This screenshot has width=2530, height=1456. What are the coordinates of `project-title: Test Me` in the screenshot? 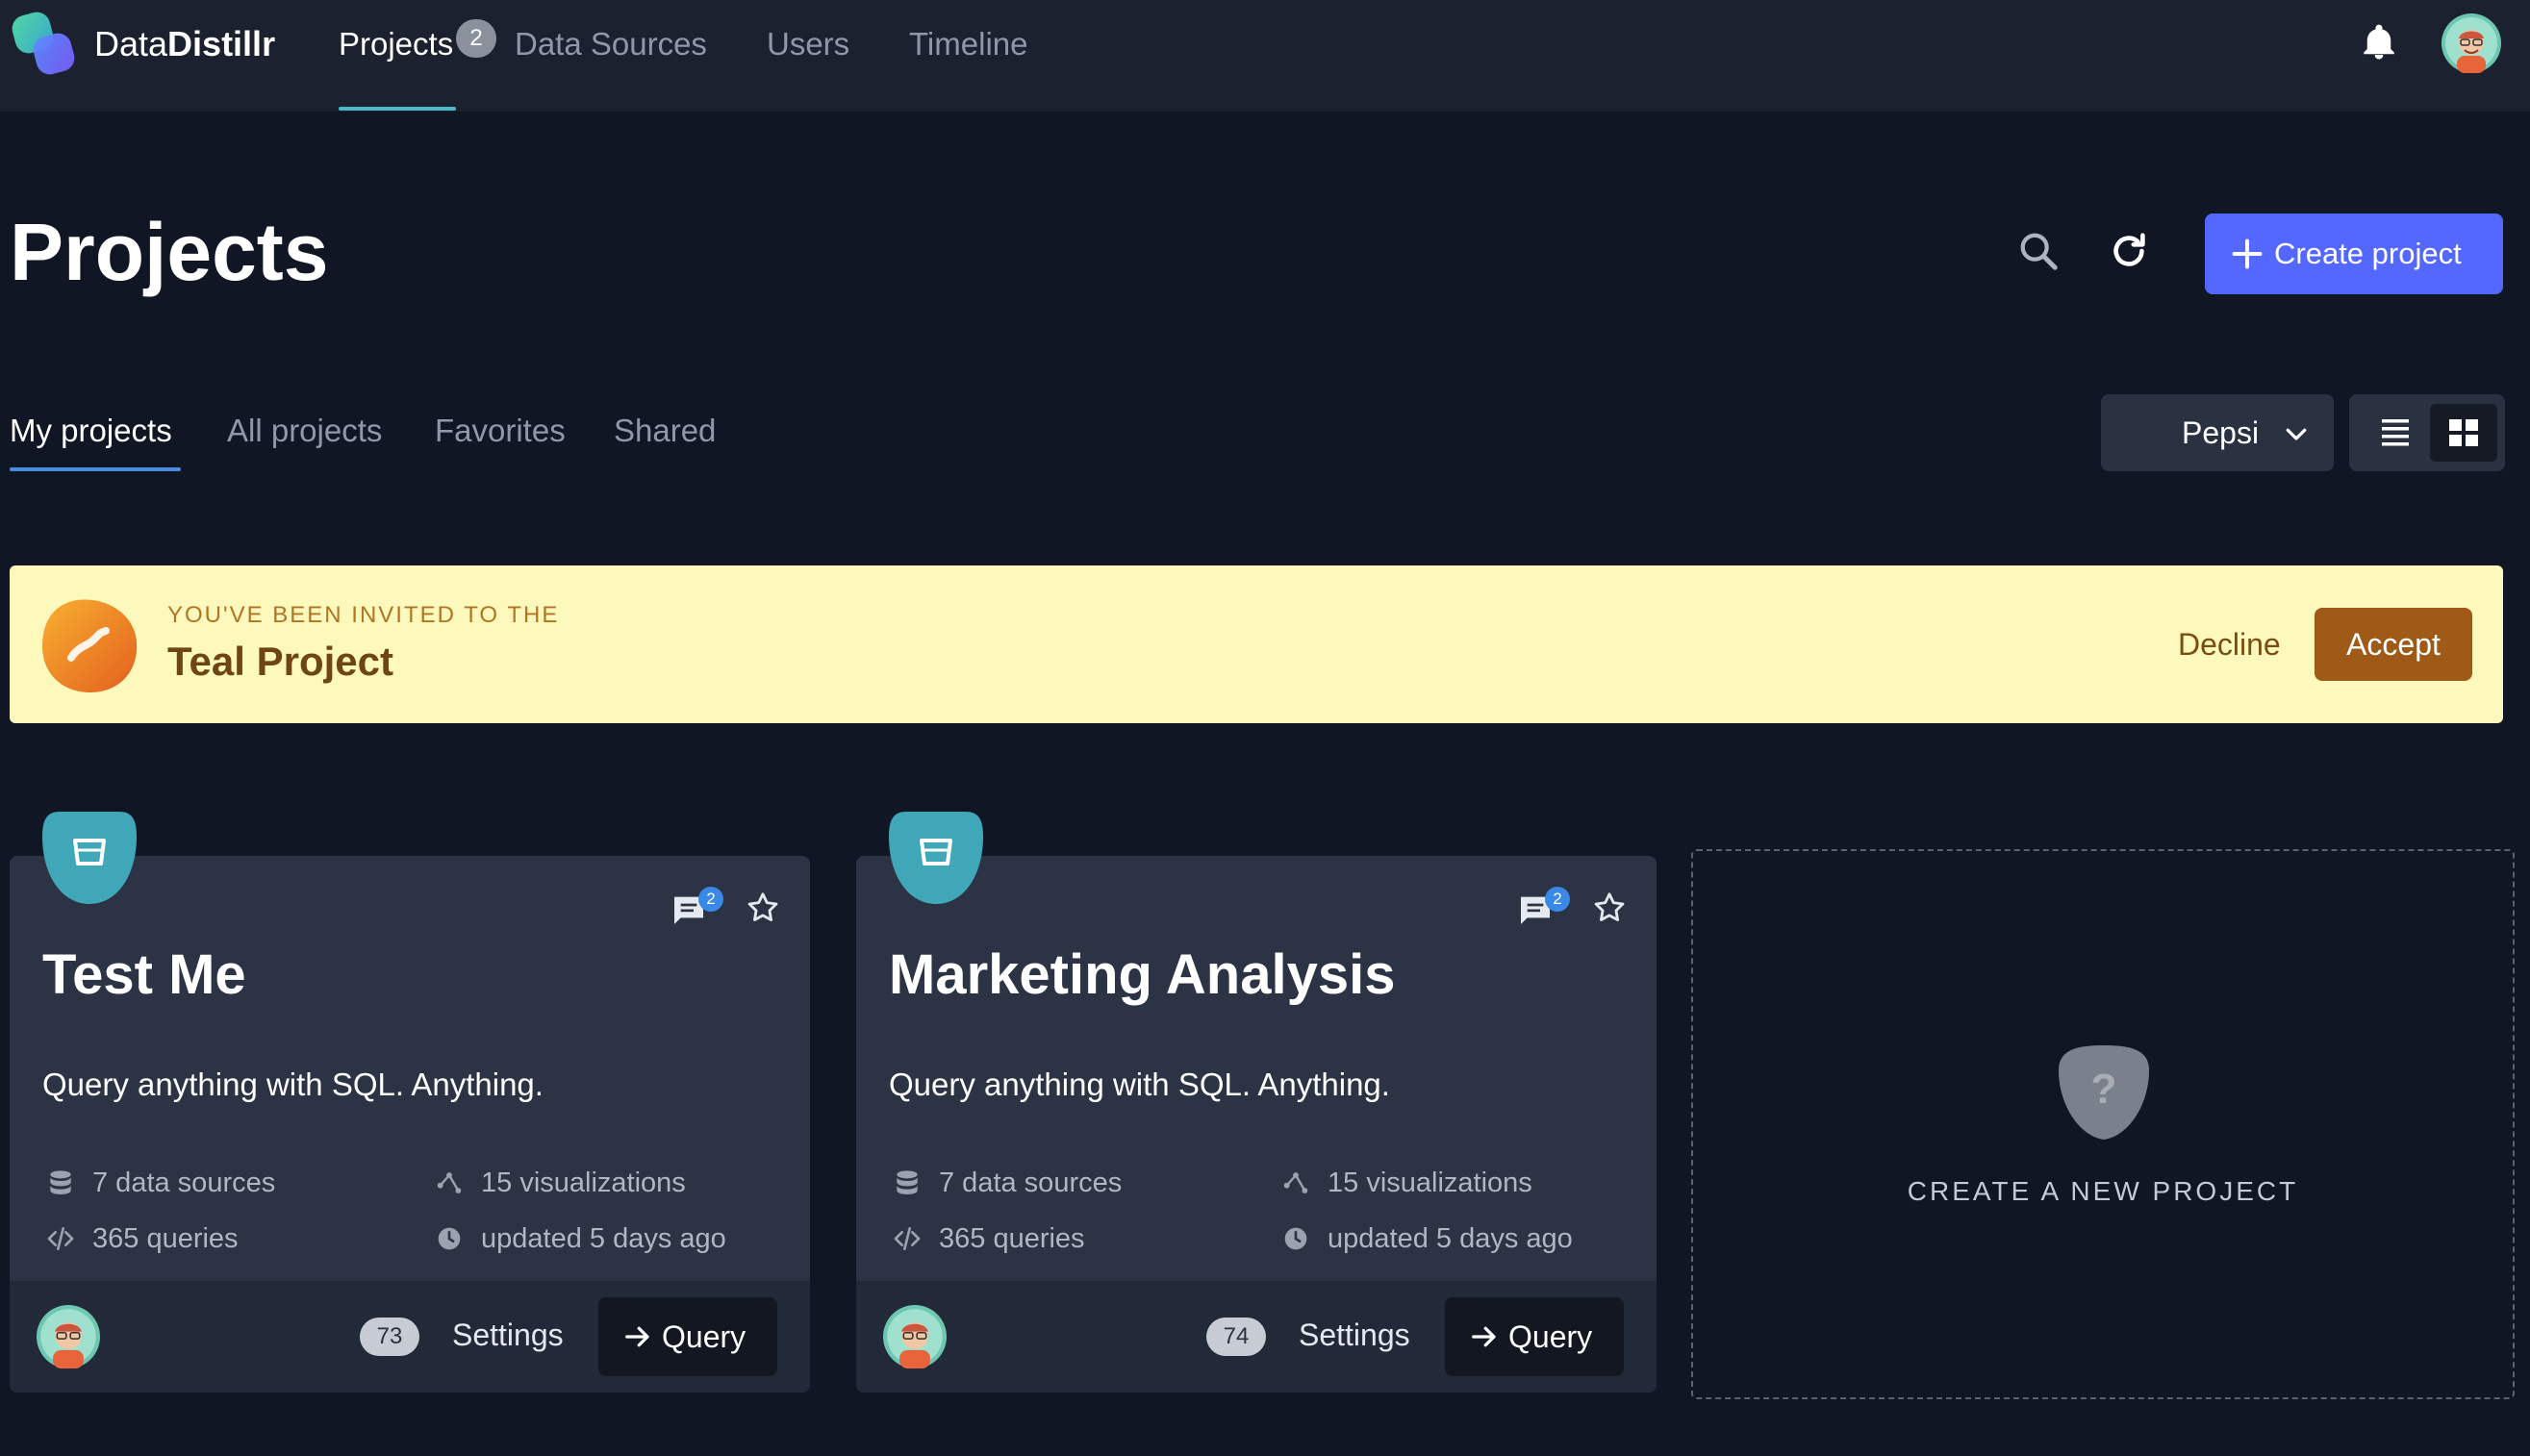 It's located at (144, 976).